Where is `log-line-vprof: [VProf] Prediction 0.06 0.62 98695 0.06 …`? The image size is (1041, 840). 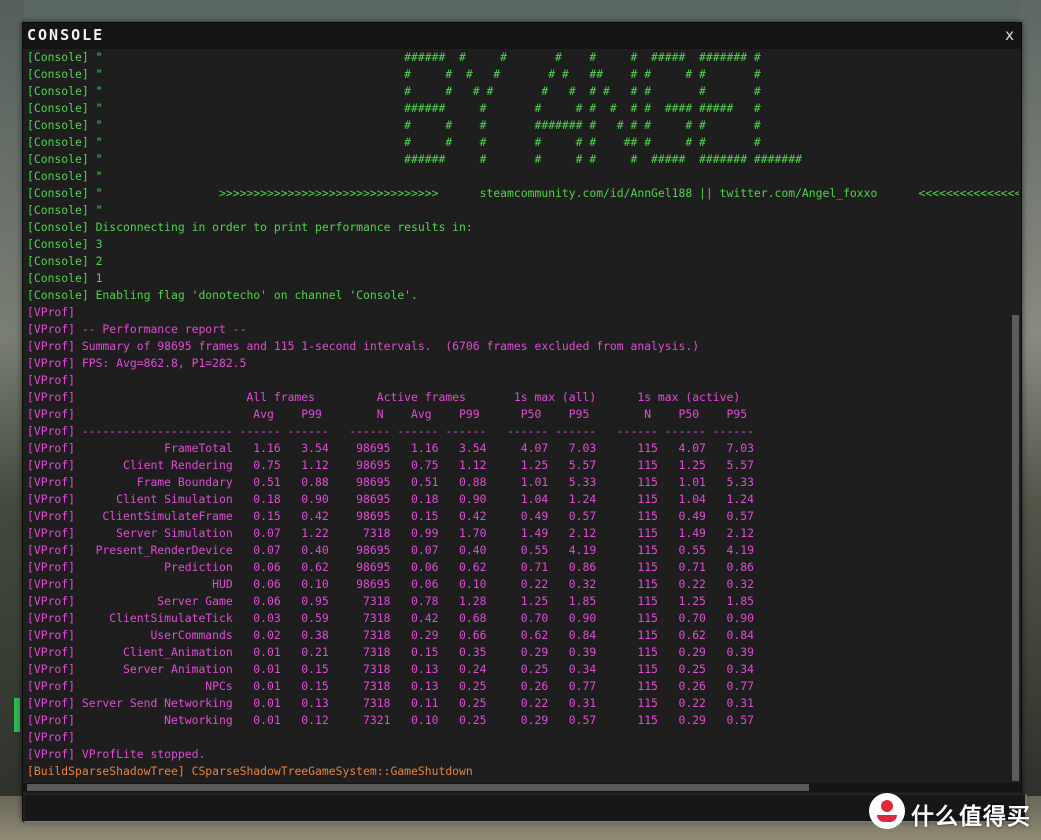 log-line-vprof: [VProf] Prediction 0.06 0.62 98695 0.06 … is located at coordinates (390, 567).